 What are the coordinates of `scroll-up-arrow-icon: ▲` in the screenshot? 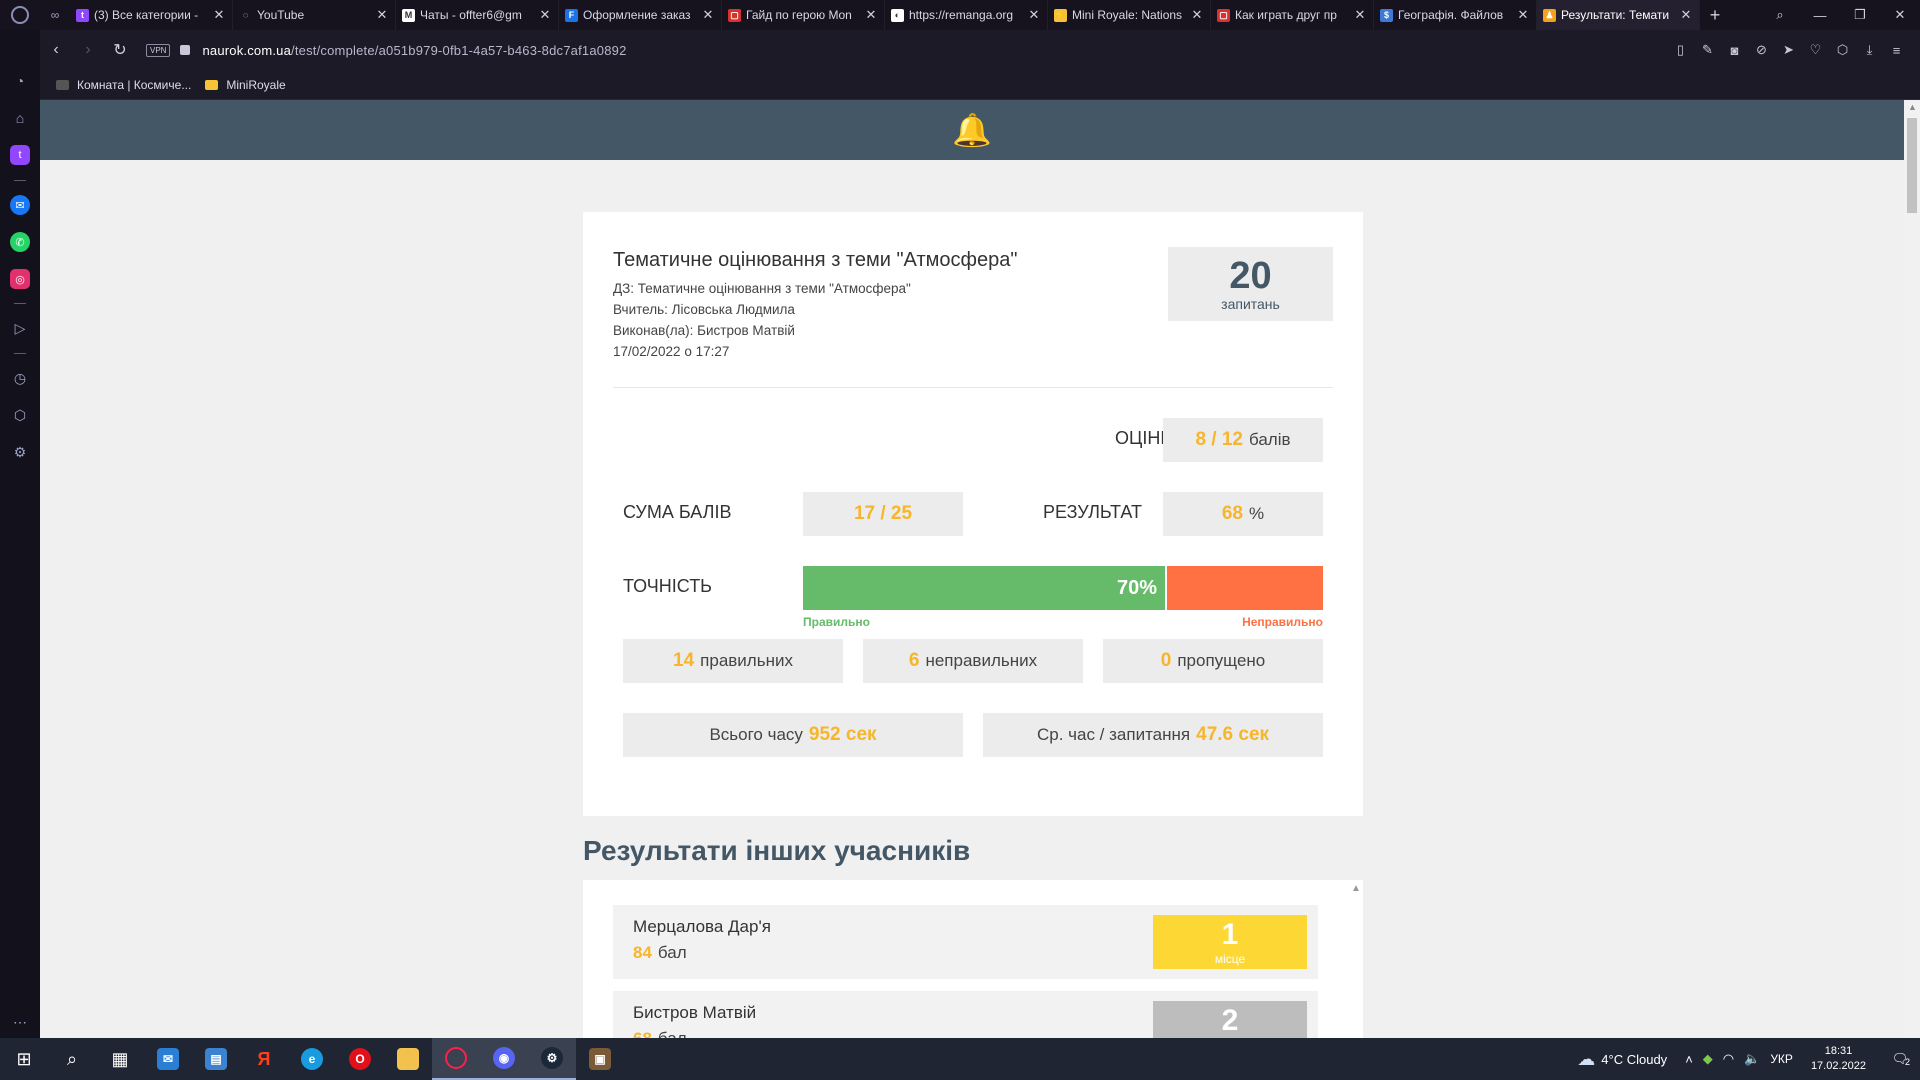 It's located at (1912, 107).